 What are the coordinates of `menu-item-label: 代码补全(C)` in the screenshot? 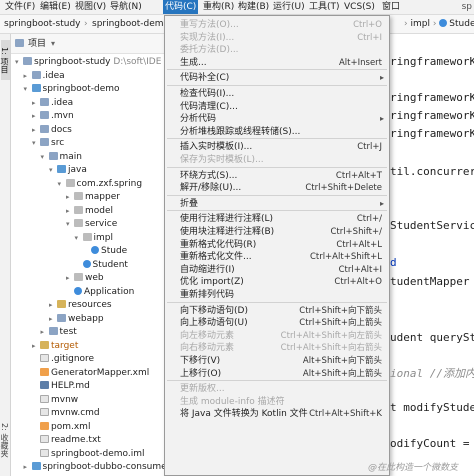 It's located at (205, 78).